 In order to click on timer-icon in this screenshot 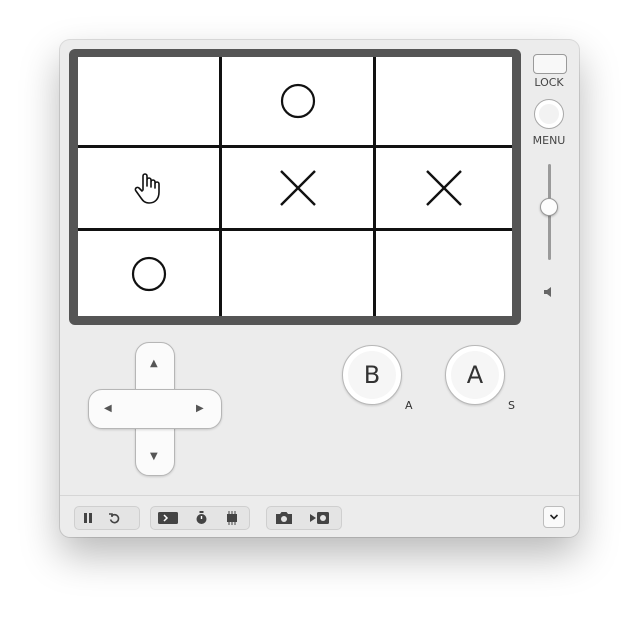, I will do `click(201, 518)`.